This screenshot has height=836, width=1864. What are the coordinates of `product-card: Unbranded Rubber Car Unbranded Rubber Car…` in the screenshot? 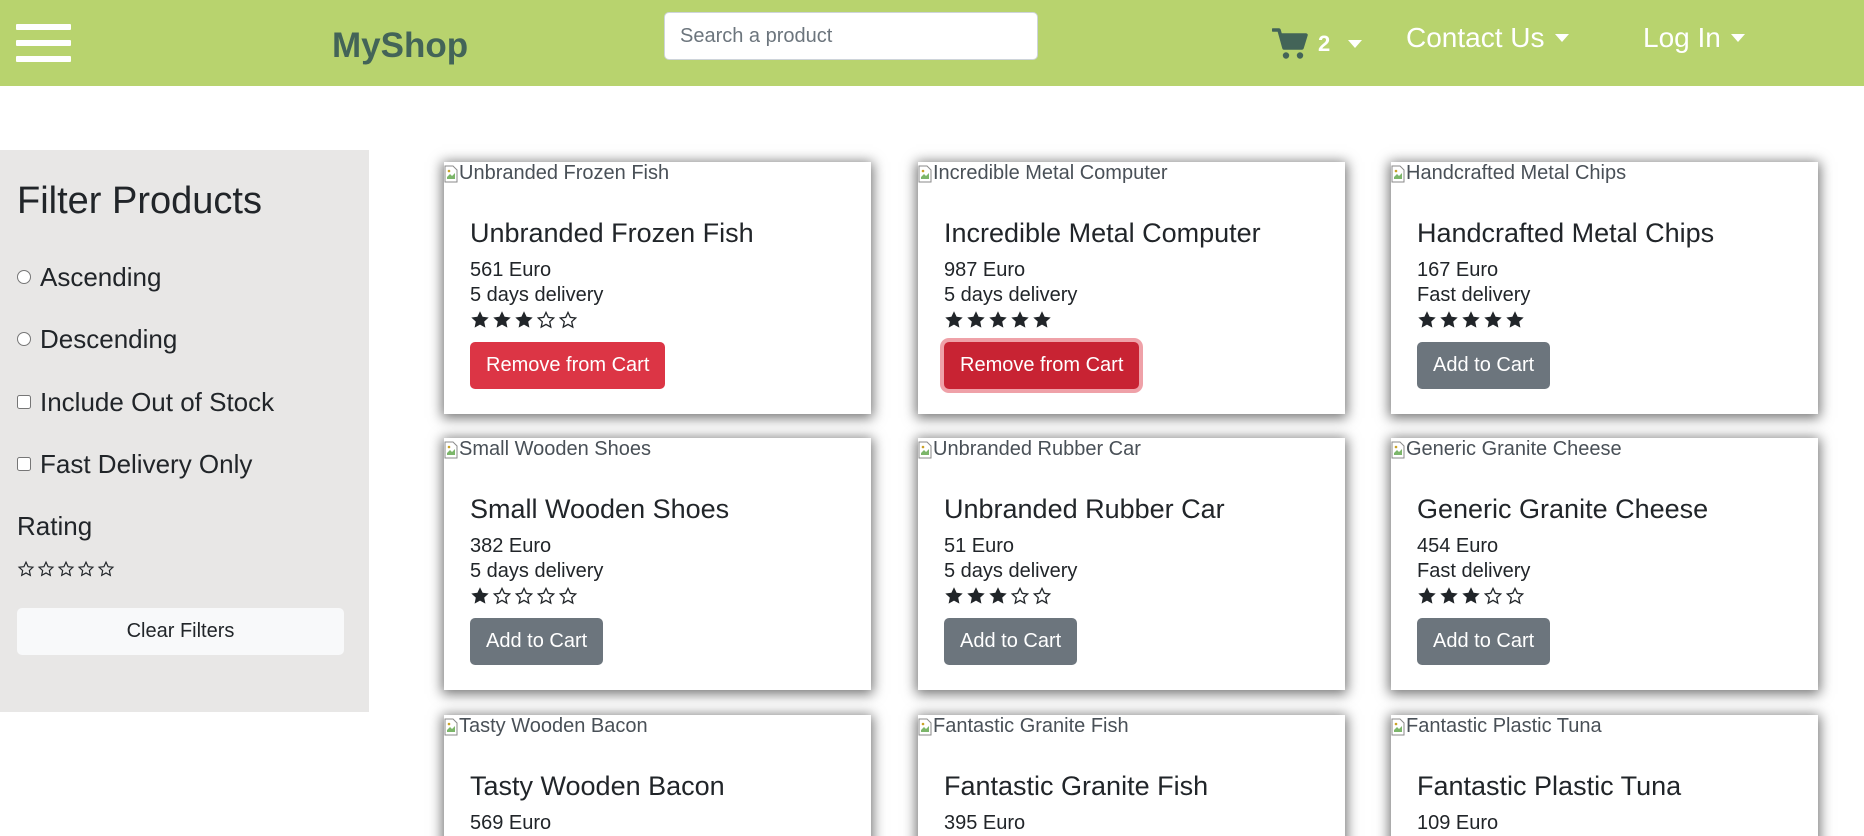 It's located at (1131, 564).